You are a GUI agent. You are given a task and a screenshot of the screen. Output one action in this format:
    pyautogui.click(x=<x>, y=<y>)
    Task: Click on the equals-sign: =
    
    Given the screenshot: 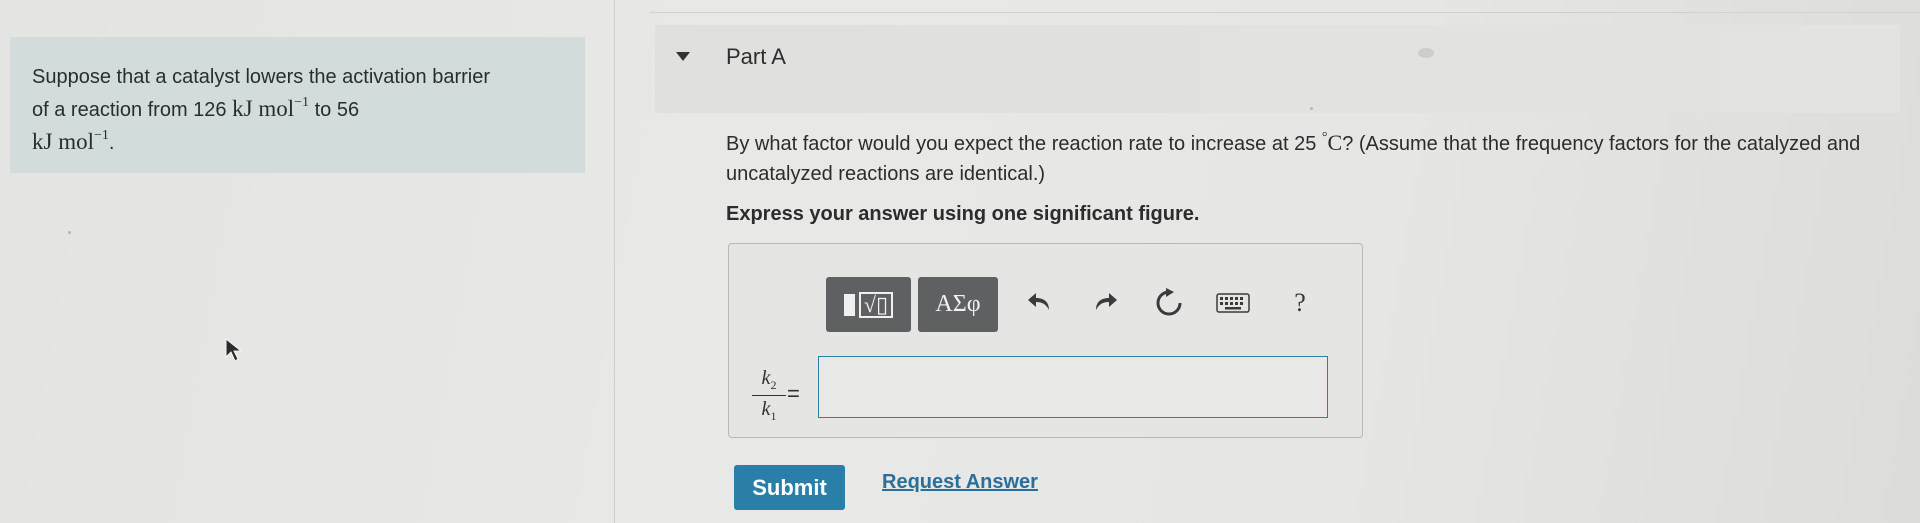 What is the action you would take?
    pyautogui.click(x=793, y=393)
    